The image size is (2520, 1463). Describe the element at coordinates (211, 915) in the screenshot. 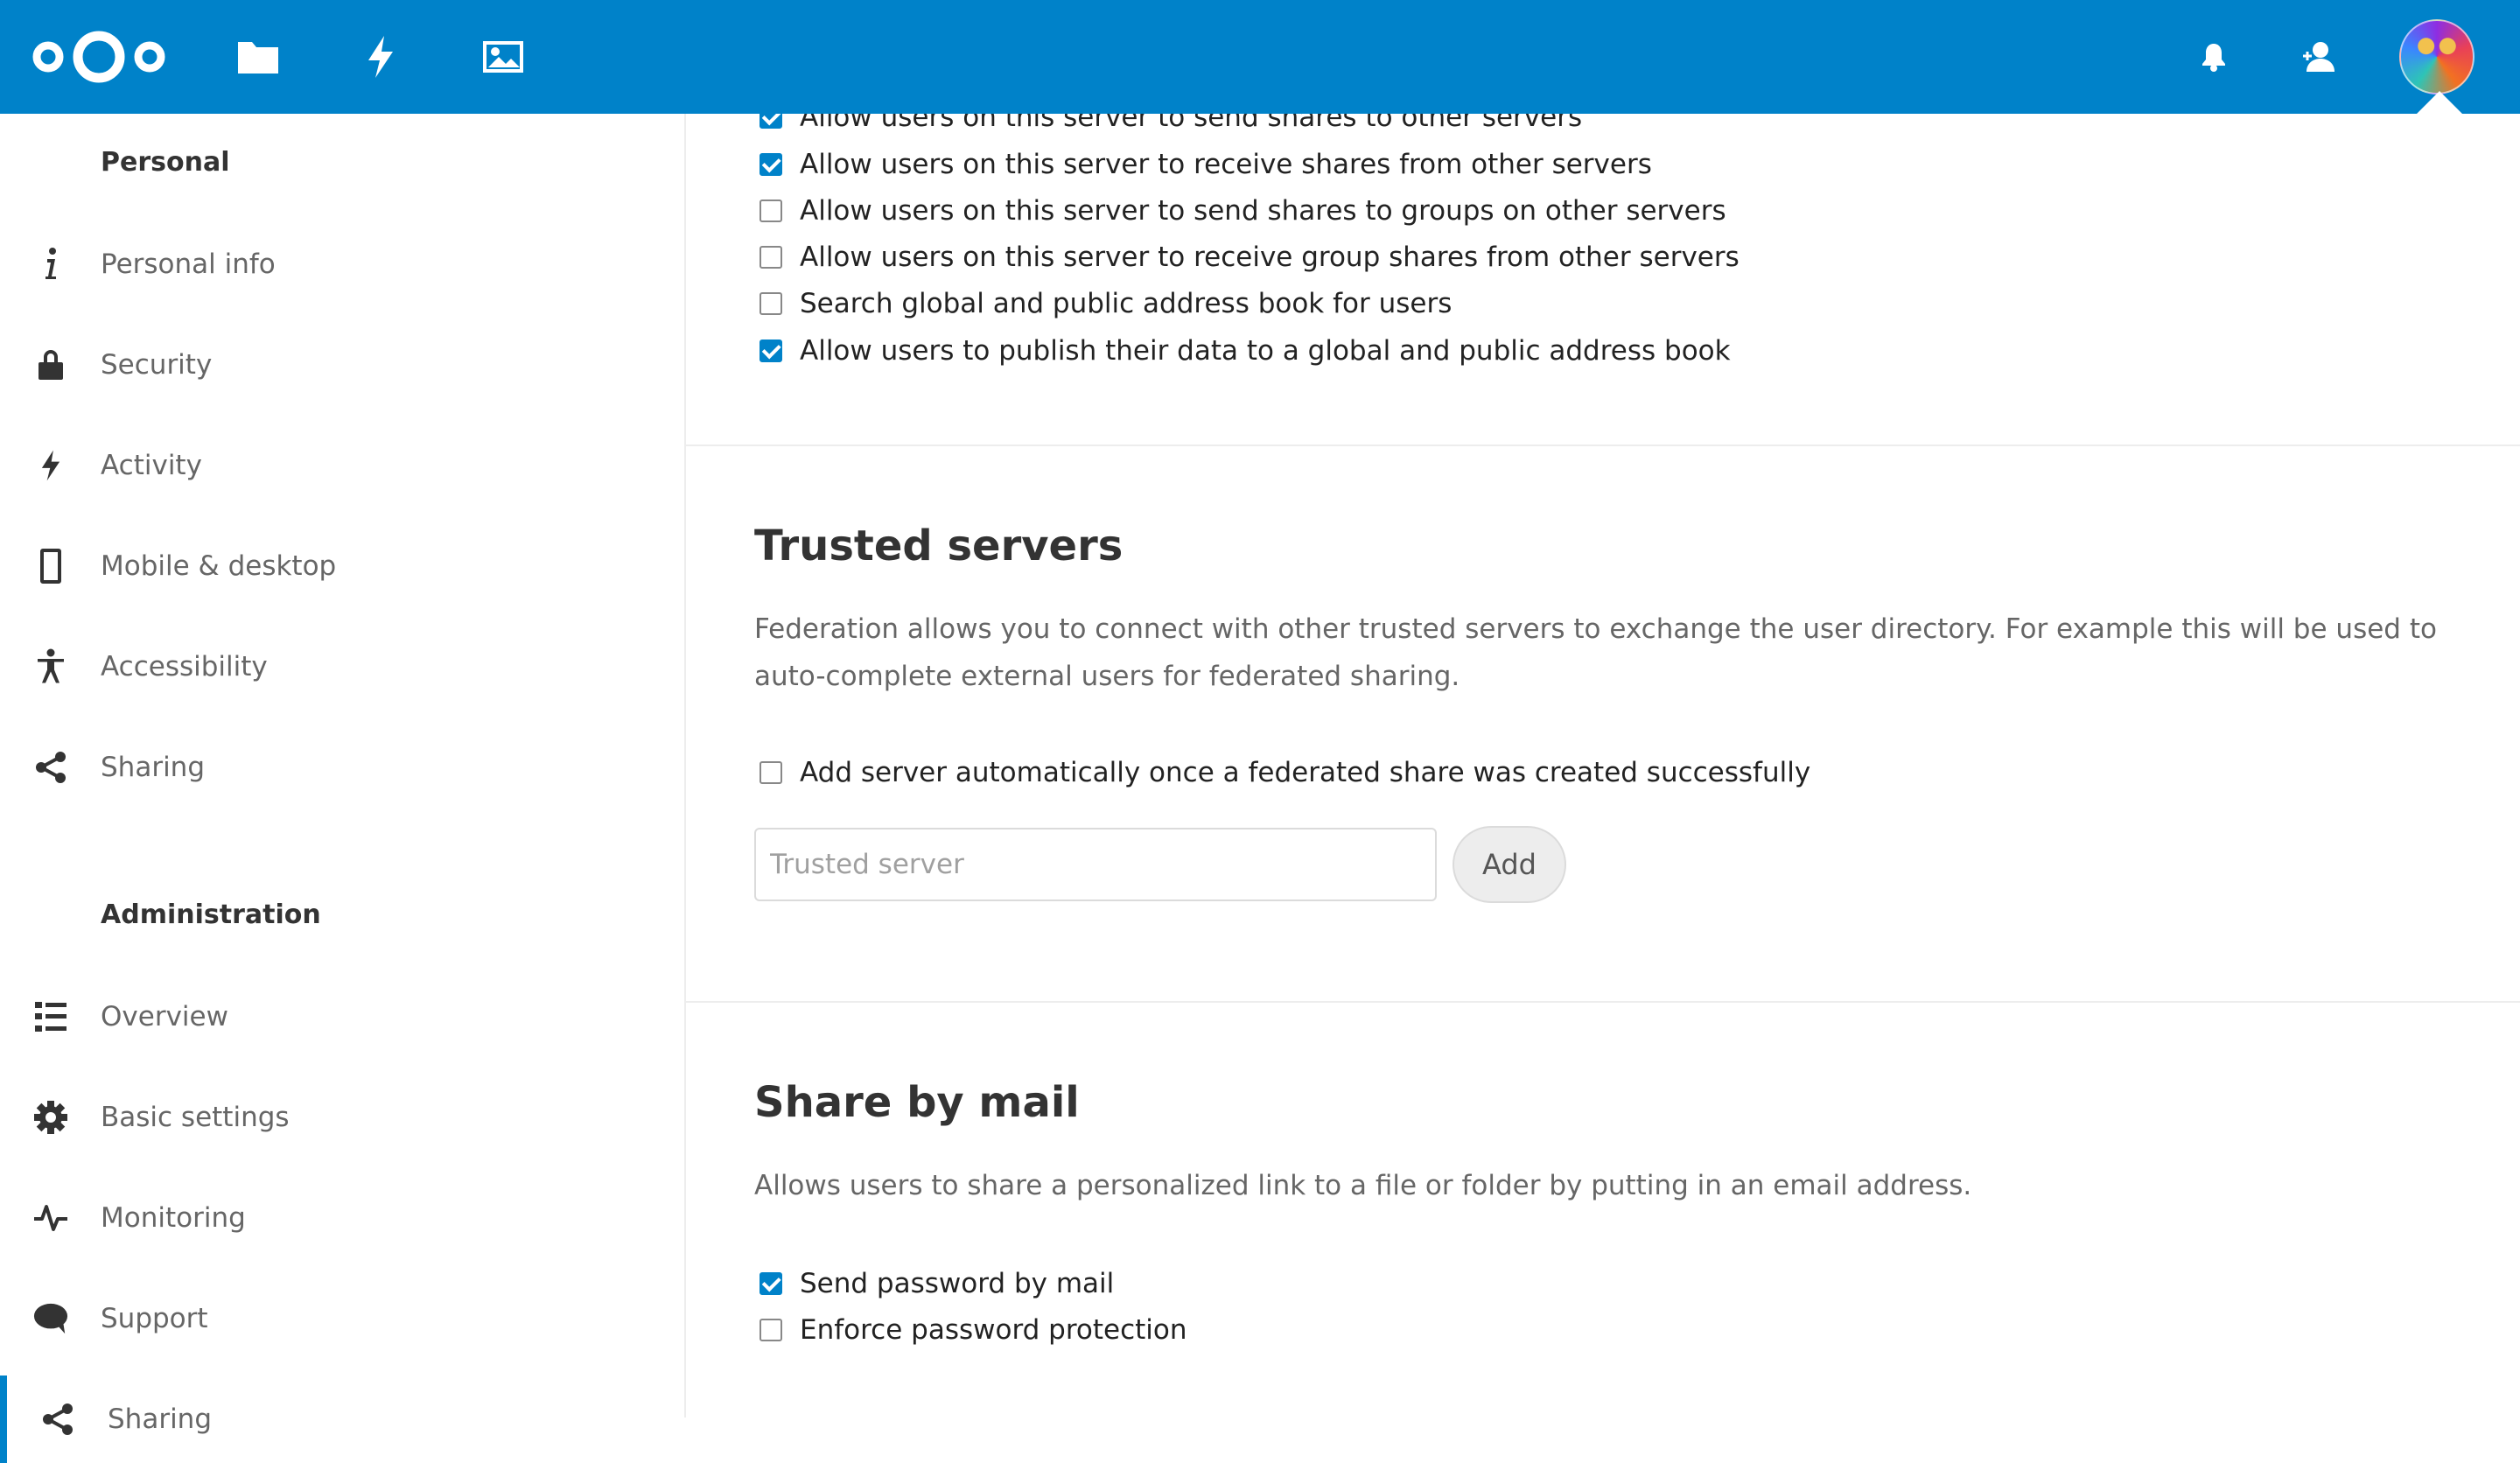

I see `administration-heading: Administration` at that location.